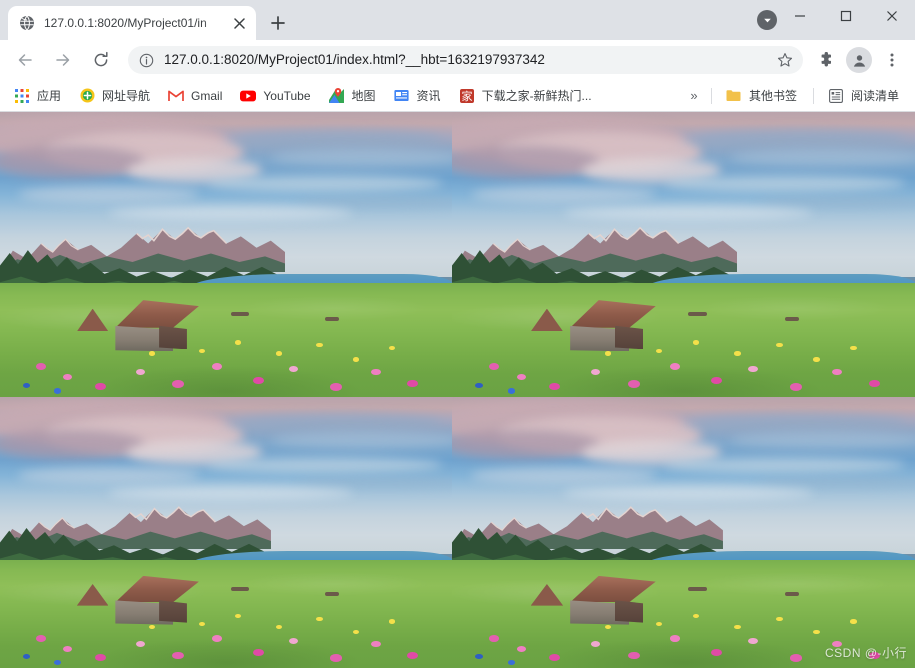 The height and width of the screenshot is (669, 915). What do you see at coordinates (63, 60) in the screenshot?
I see `forward-button` at bounding box center [63, 60].